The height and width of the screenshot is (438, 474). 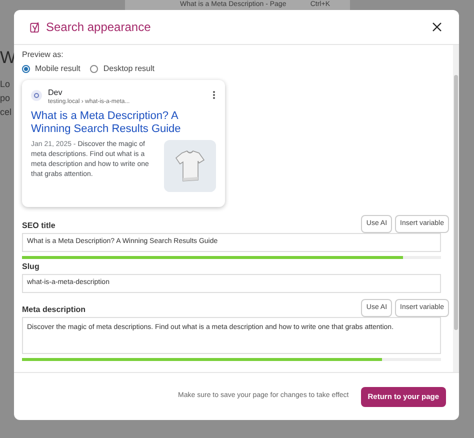 I want to click on radio-option: Mobile result, so click(x=51, y=69).